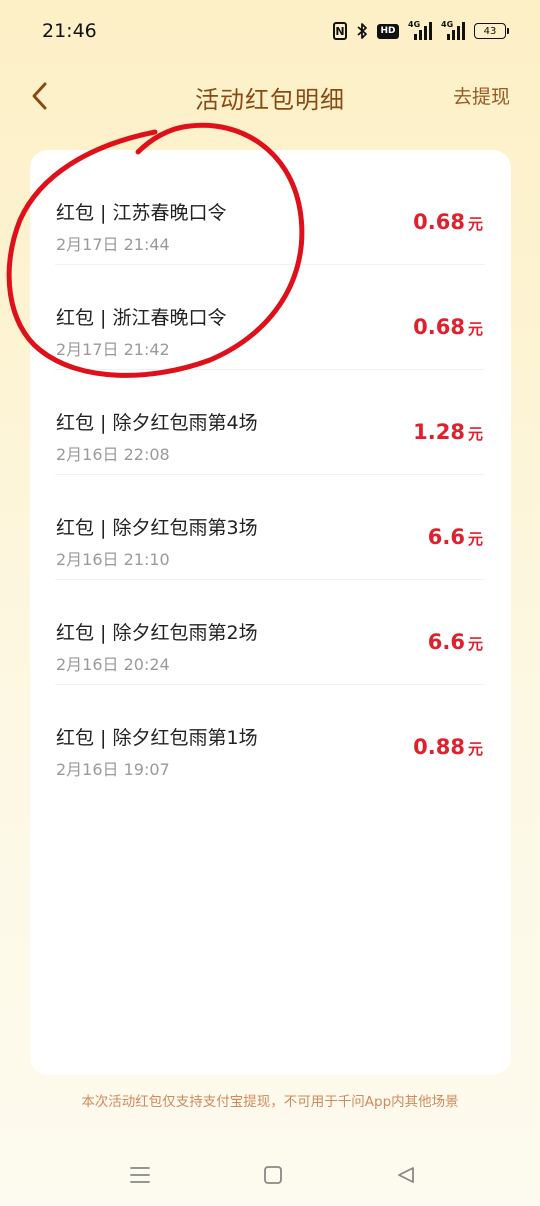  I want to click on amount-value: 0.88, so click(439, 747).